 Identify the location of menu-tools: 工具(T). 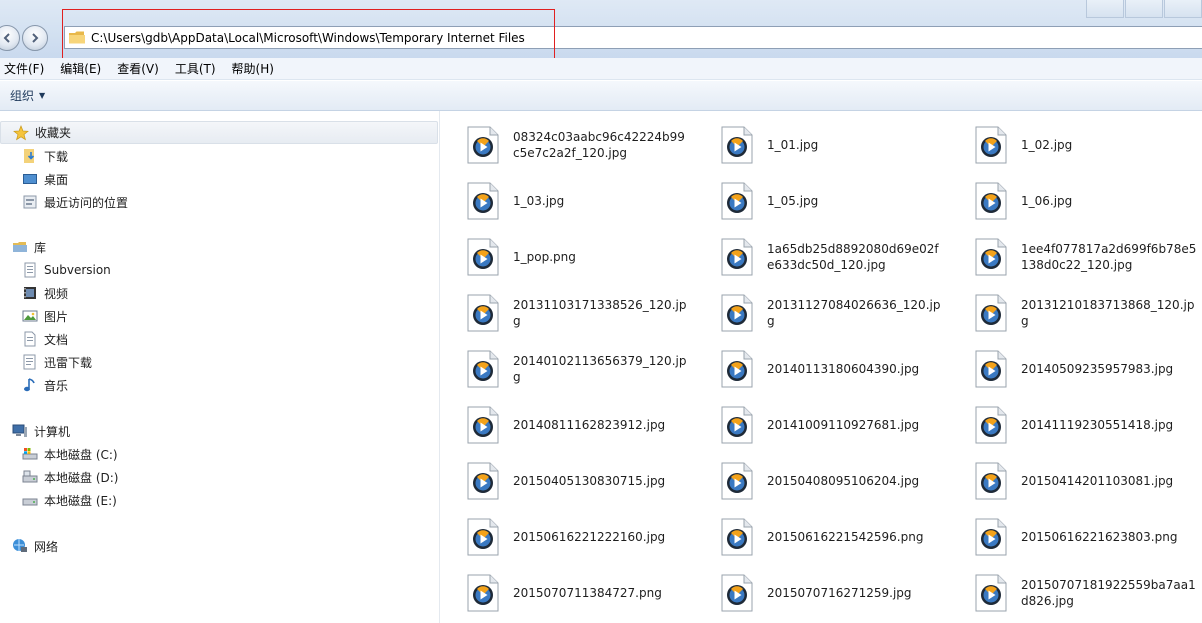
(197, 68).